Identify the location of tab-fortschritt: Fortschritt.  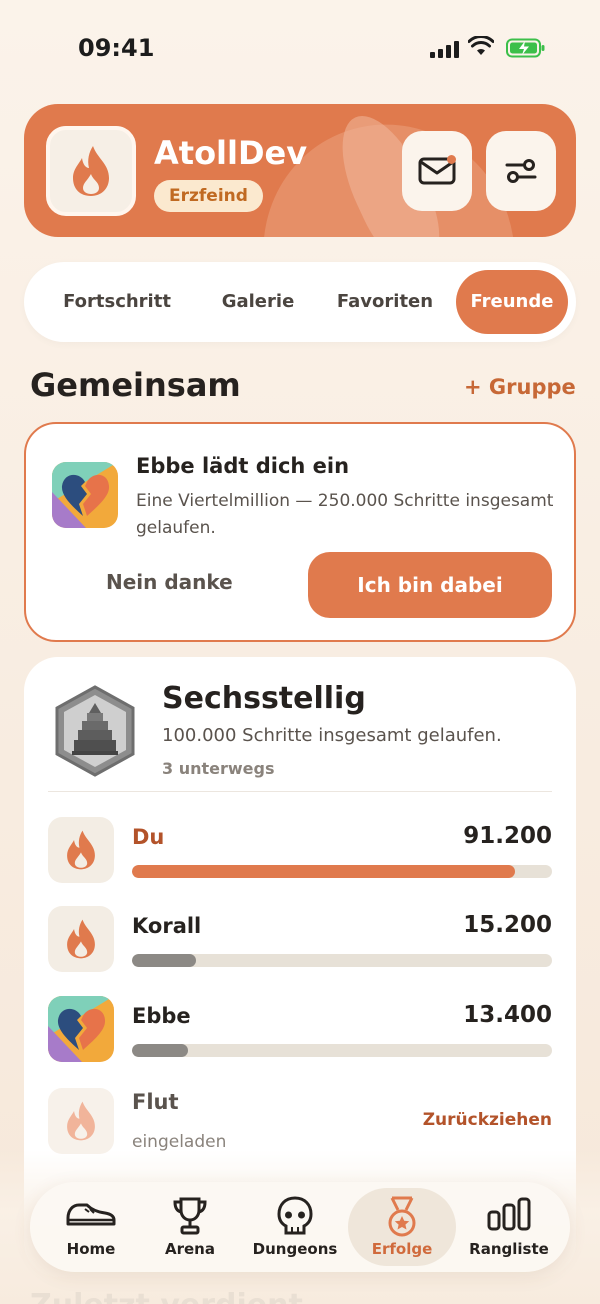
(117, 302).